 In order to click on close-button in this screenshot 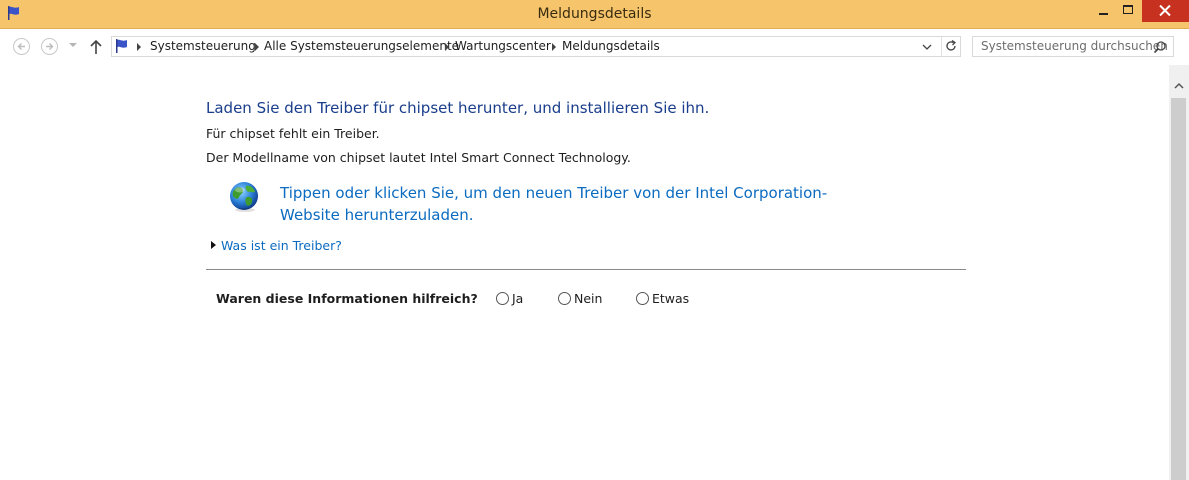, I will do `click(1165, 11)`.